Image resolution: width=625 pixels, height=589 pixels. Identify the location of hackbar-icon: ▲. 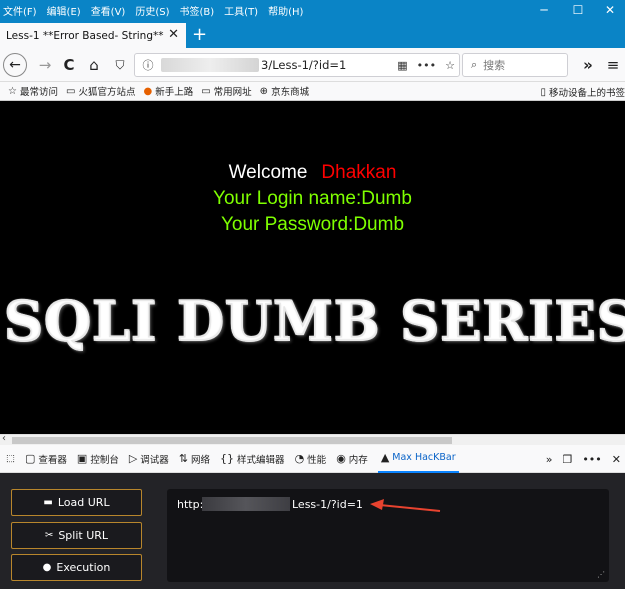
(385, 457).